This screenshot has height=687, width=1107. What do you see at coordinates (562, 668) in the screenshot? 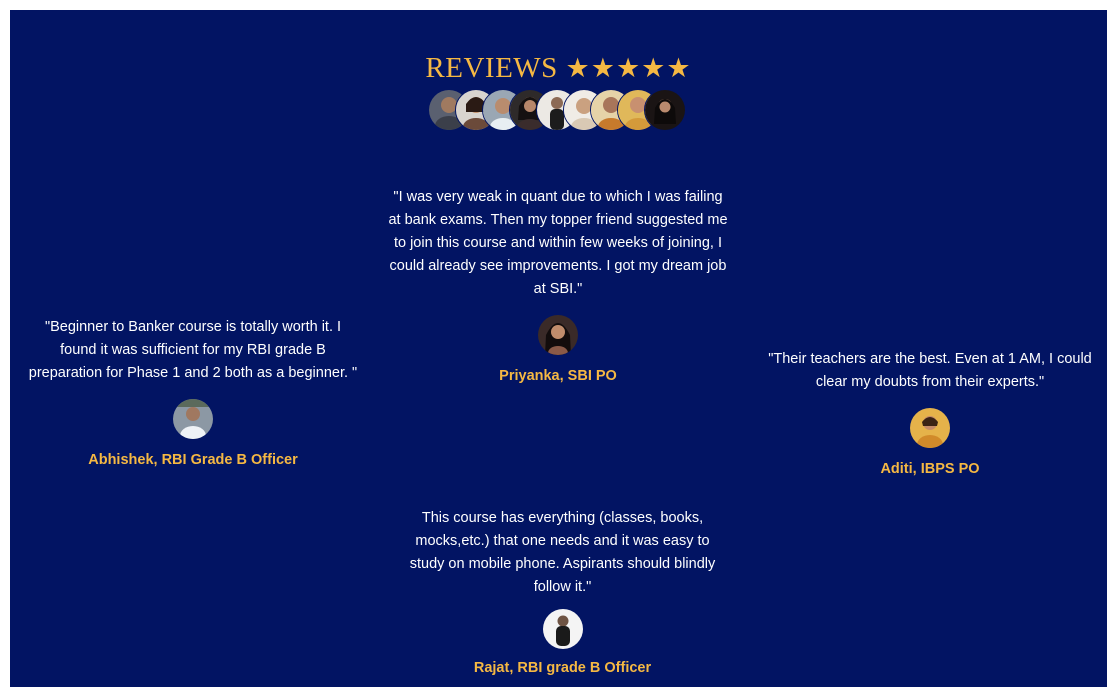
I see `reviewer-name: Rajat, RBI grade B Officer` at bounding box center [562, 668].